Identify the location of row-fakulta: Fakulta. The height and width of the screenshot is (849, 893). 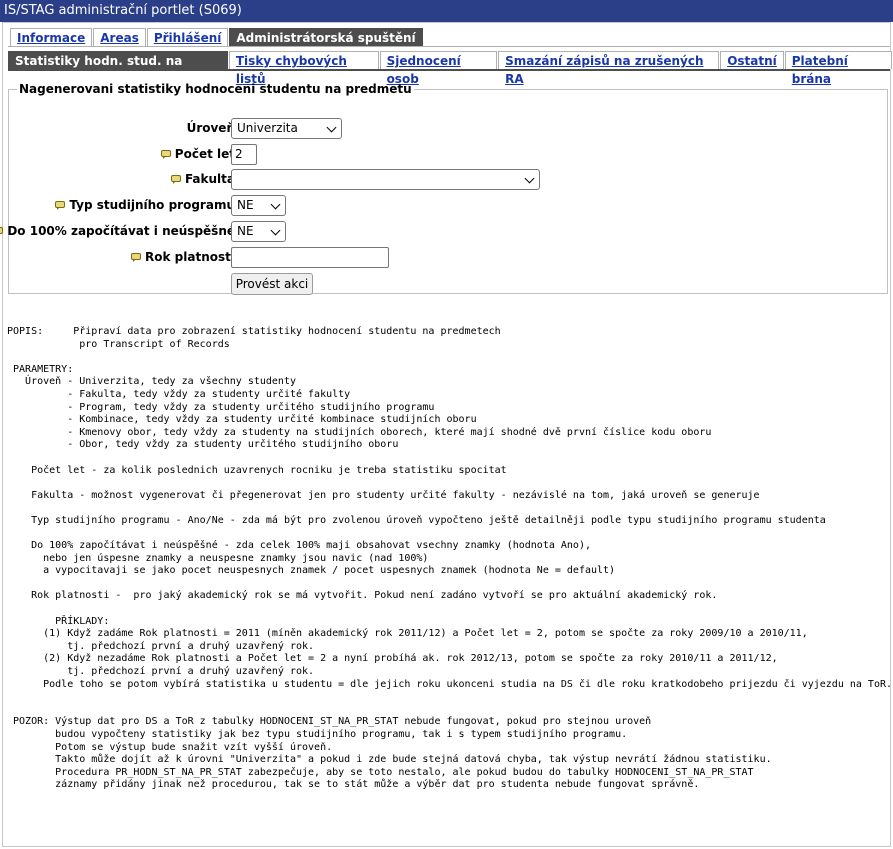
(449, 180).